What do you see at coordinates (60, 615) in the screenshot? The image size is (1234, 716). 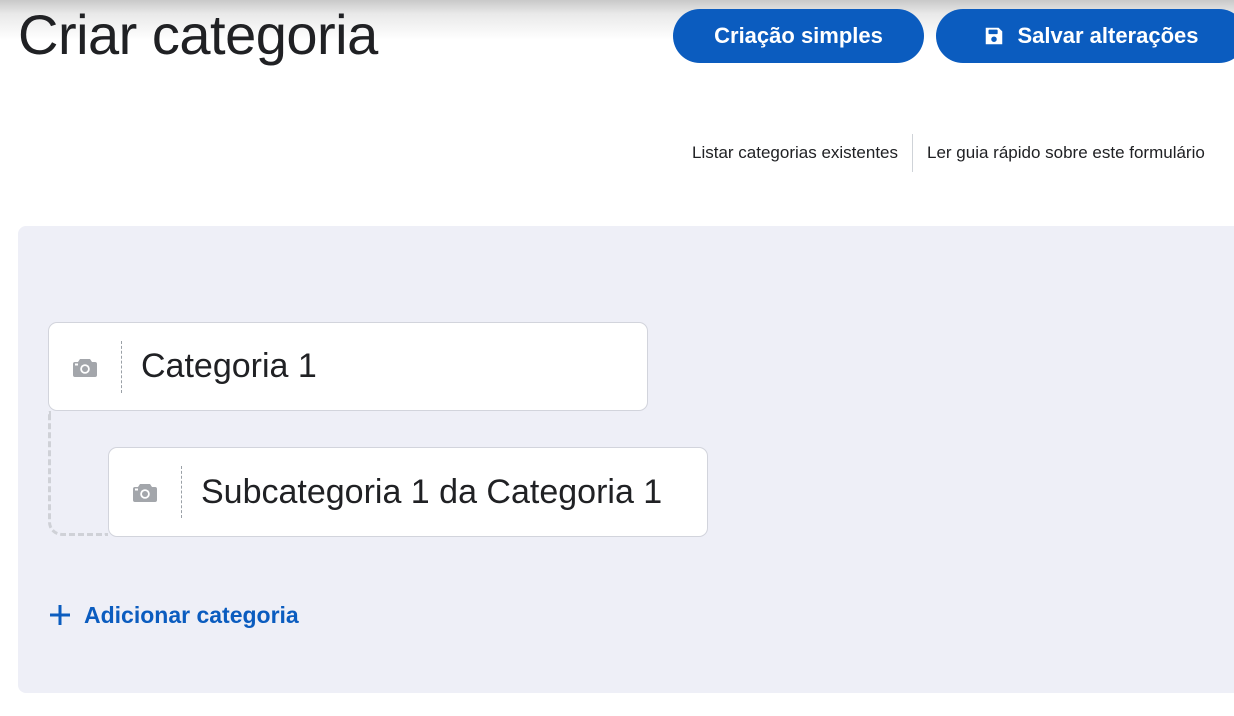 I see `plus-icon` at bounding box center [60, 615].